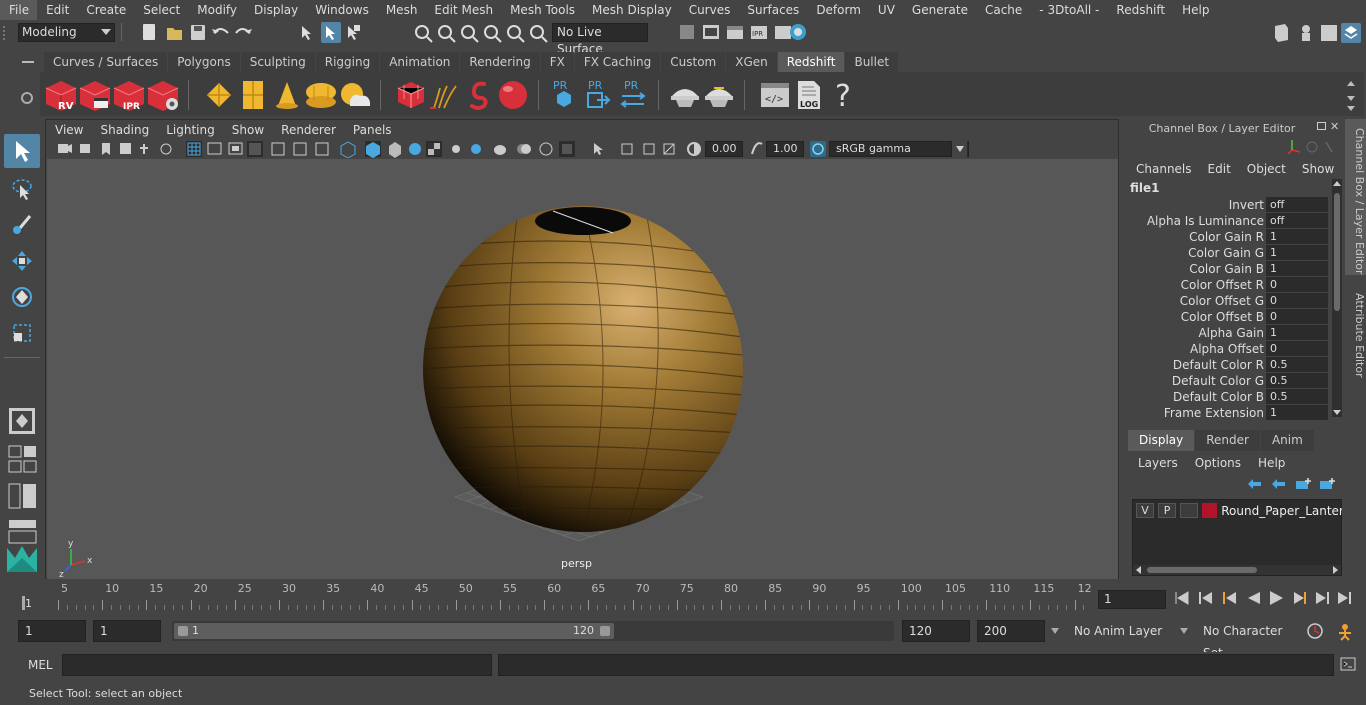 The height and width of the screenshot is (705, 1366). Describe the element at coordinates (936, 631) in the screenshot. I see `playback-end-field: 120` at that location.